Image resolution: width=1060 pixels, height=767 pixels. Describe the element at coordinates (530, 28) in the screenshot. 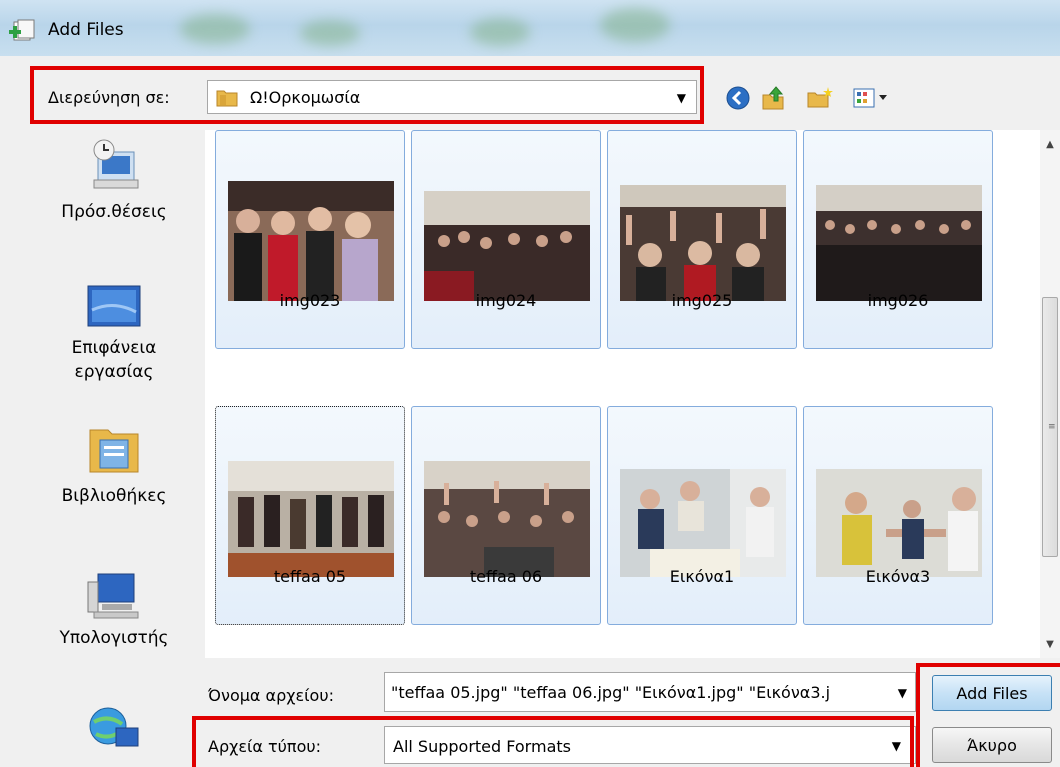

I see `title-bar: Add Files` at that location.